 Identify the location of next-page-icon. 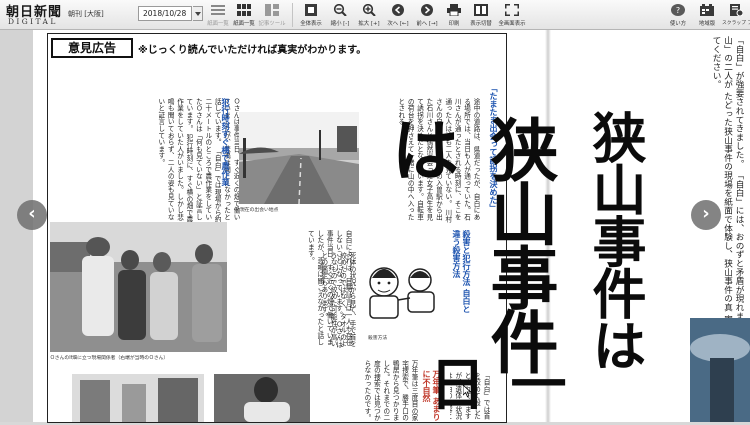
(398, 10).